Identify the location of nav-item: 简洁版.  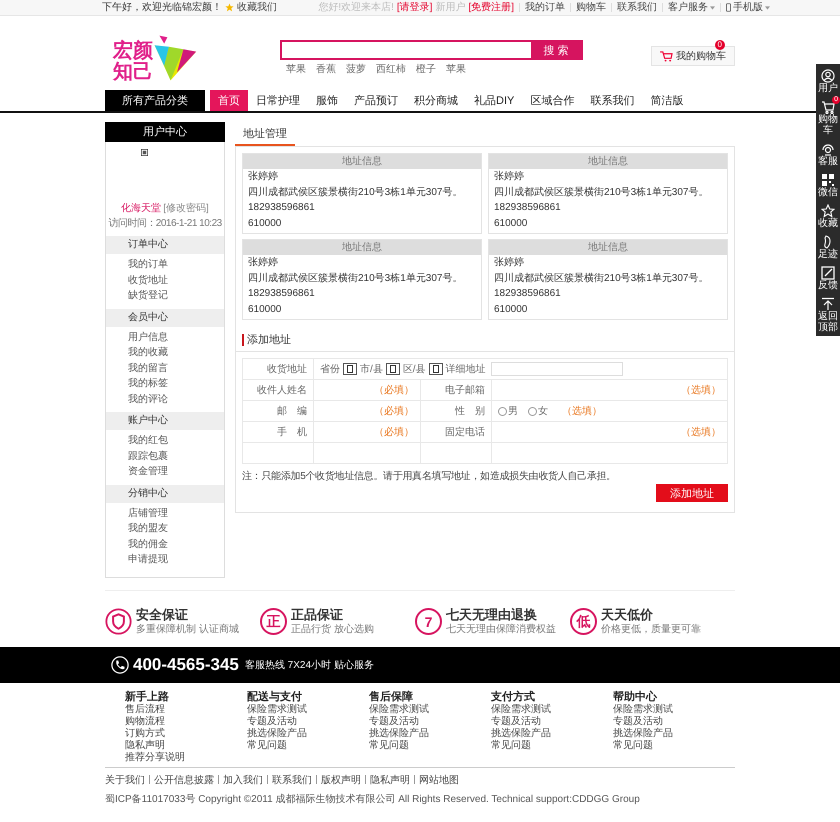
(667, 100).